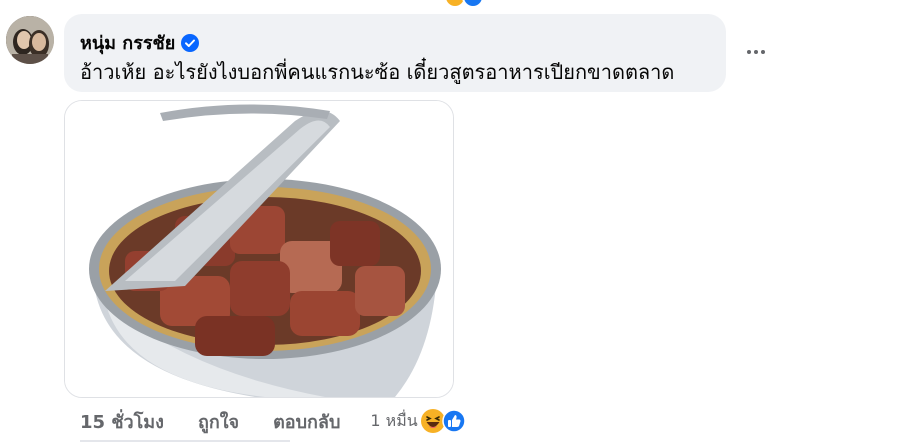  Describe the element at coordinates (30, 40) in the screenshot. I see `avatar` at that location.